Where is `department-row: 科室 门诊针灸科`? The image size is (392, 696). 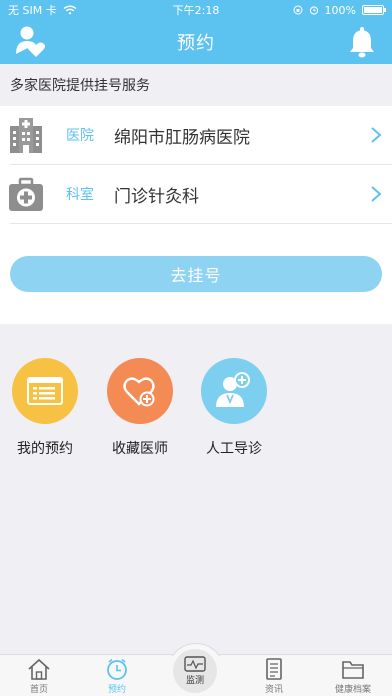 department-row: 科室 门诊针灸科 is located at coordinates (196, 194).